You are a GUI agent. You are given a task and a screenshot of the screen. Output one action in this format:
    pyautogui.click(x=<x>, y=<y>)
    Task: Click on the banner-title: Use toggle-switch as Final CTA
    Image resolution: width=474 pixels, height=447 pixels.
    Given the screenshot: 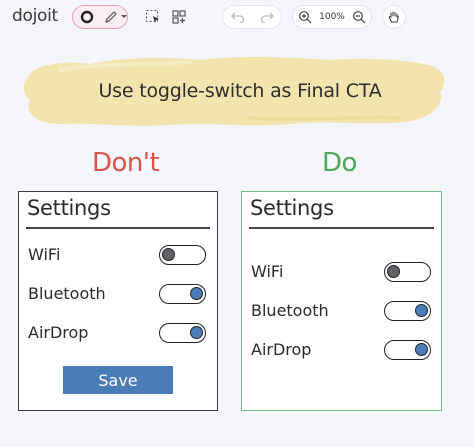 What is the action you would take?
    pyautogui.click(x=240, y=91)
    